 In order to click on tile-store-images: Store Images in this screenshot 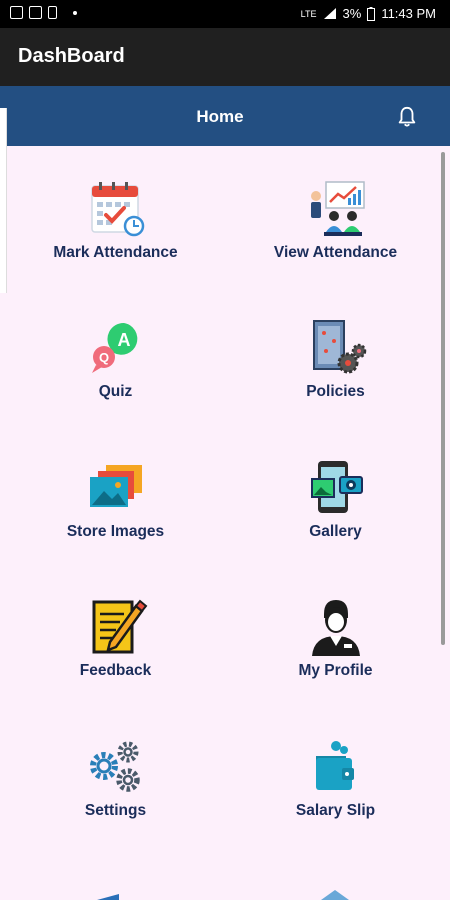, I will do `click(115, 522)`.